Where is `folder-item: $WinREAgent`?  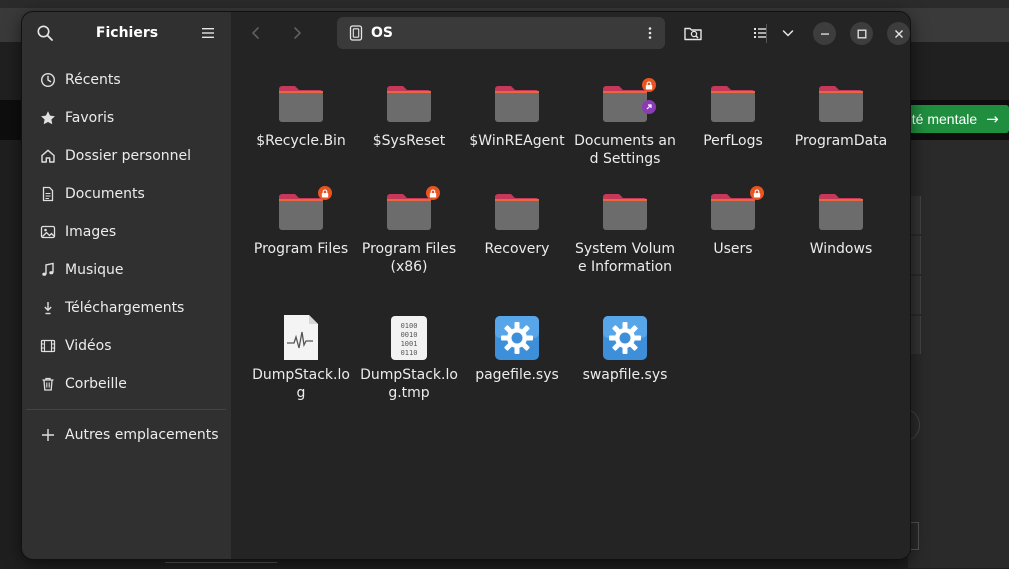
folder-item: $WinREAgent is located at coordinates (517, 115).